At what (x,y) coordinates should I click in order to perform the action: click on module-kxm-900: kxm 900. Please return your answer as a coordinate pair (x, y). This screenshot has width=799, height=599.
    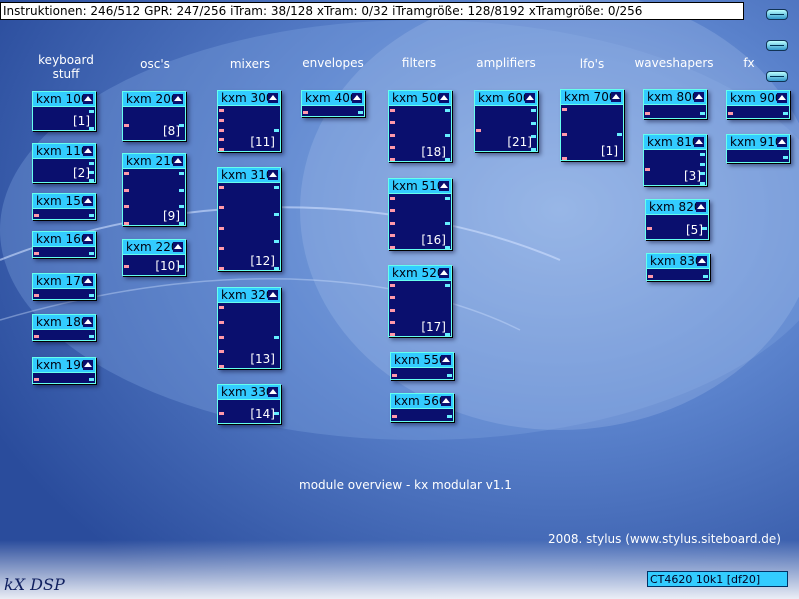
    Looking at the image, I should click on (758, 104).